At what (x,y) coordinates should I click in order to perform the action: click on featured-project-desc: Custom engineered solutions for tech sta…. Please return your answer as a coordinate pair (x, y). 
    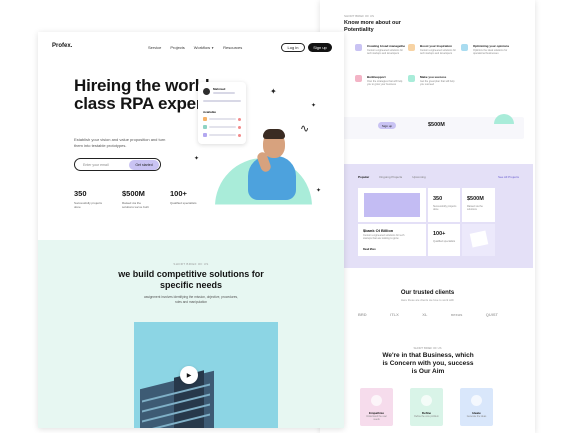
    Looking at the image, I should click on (384, 237).